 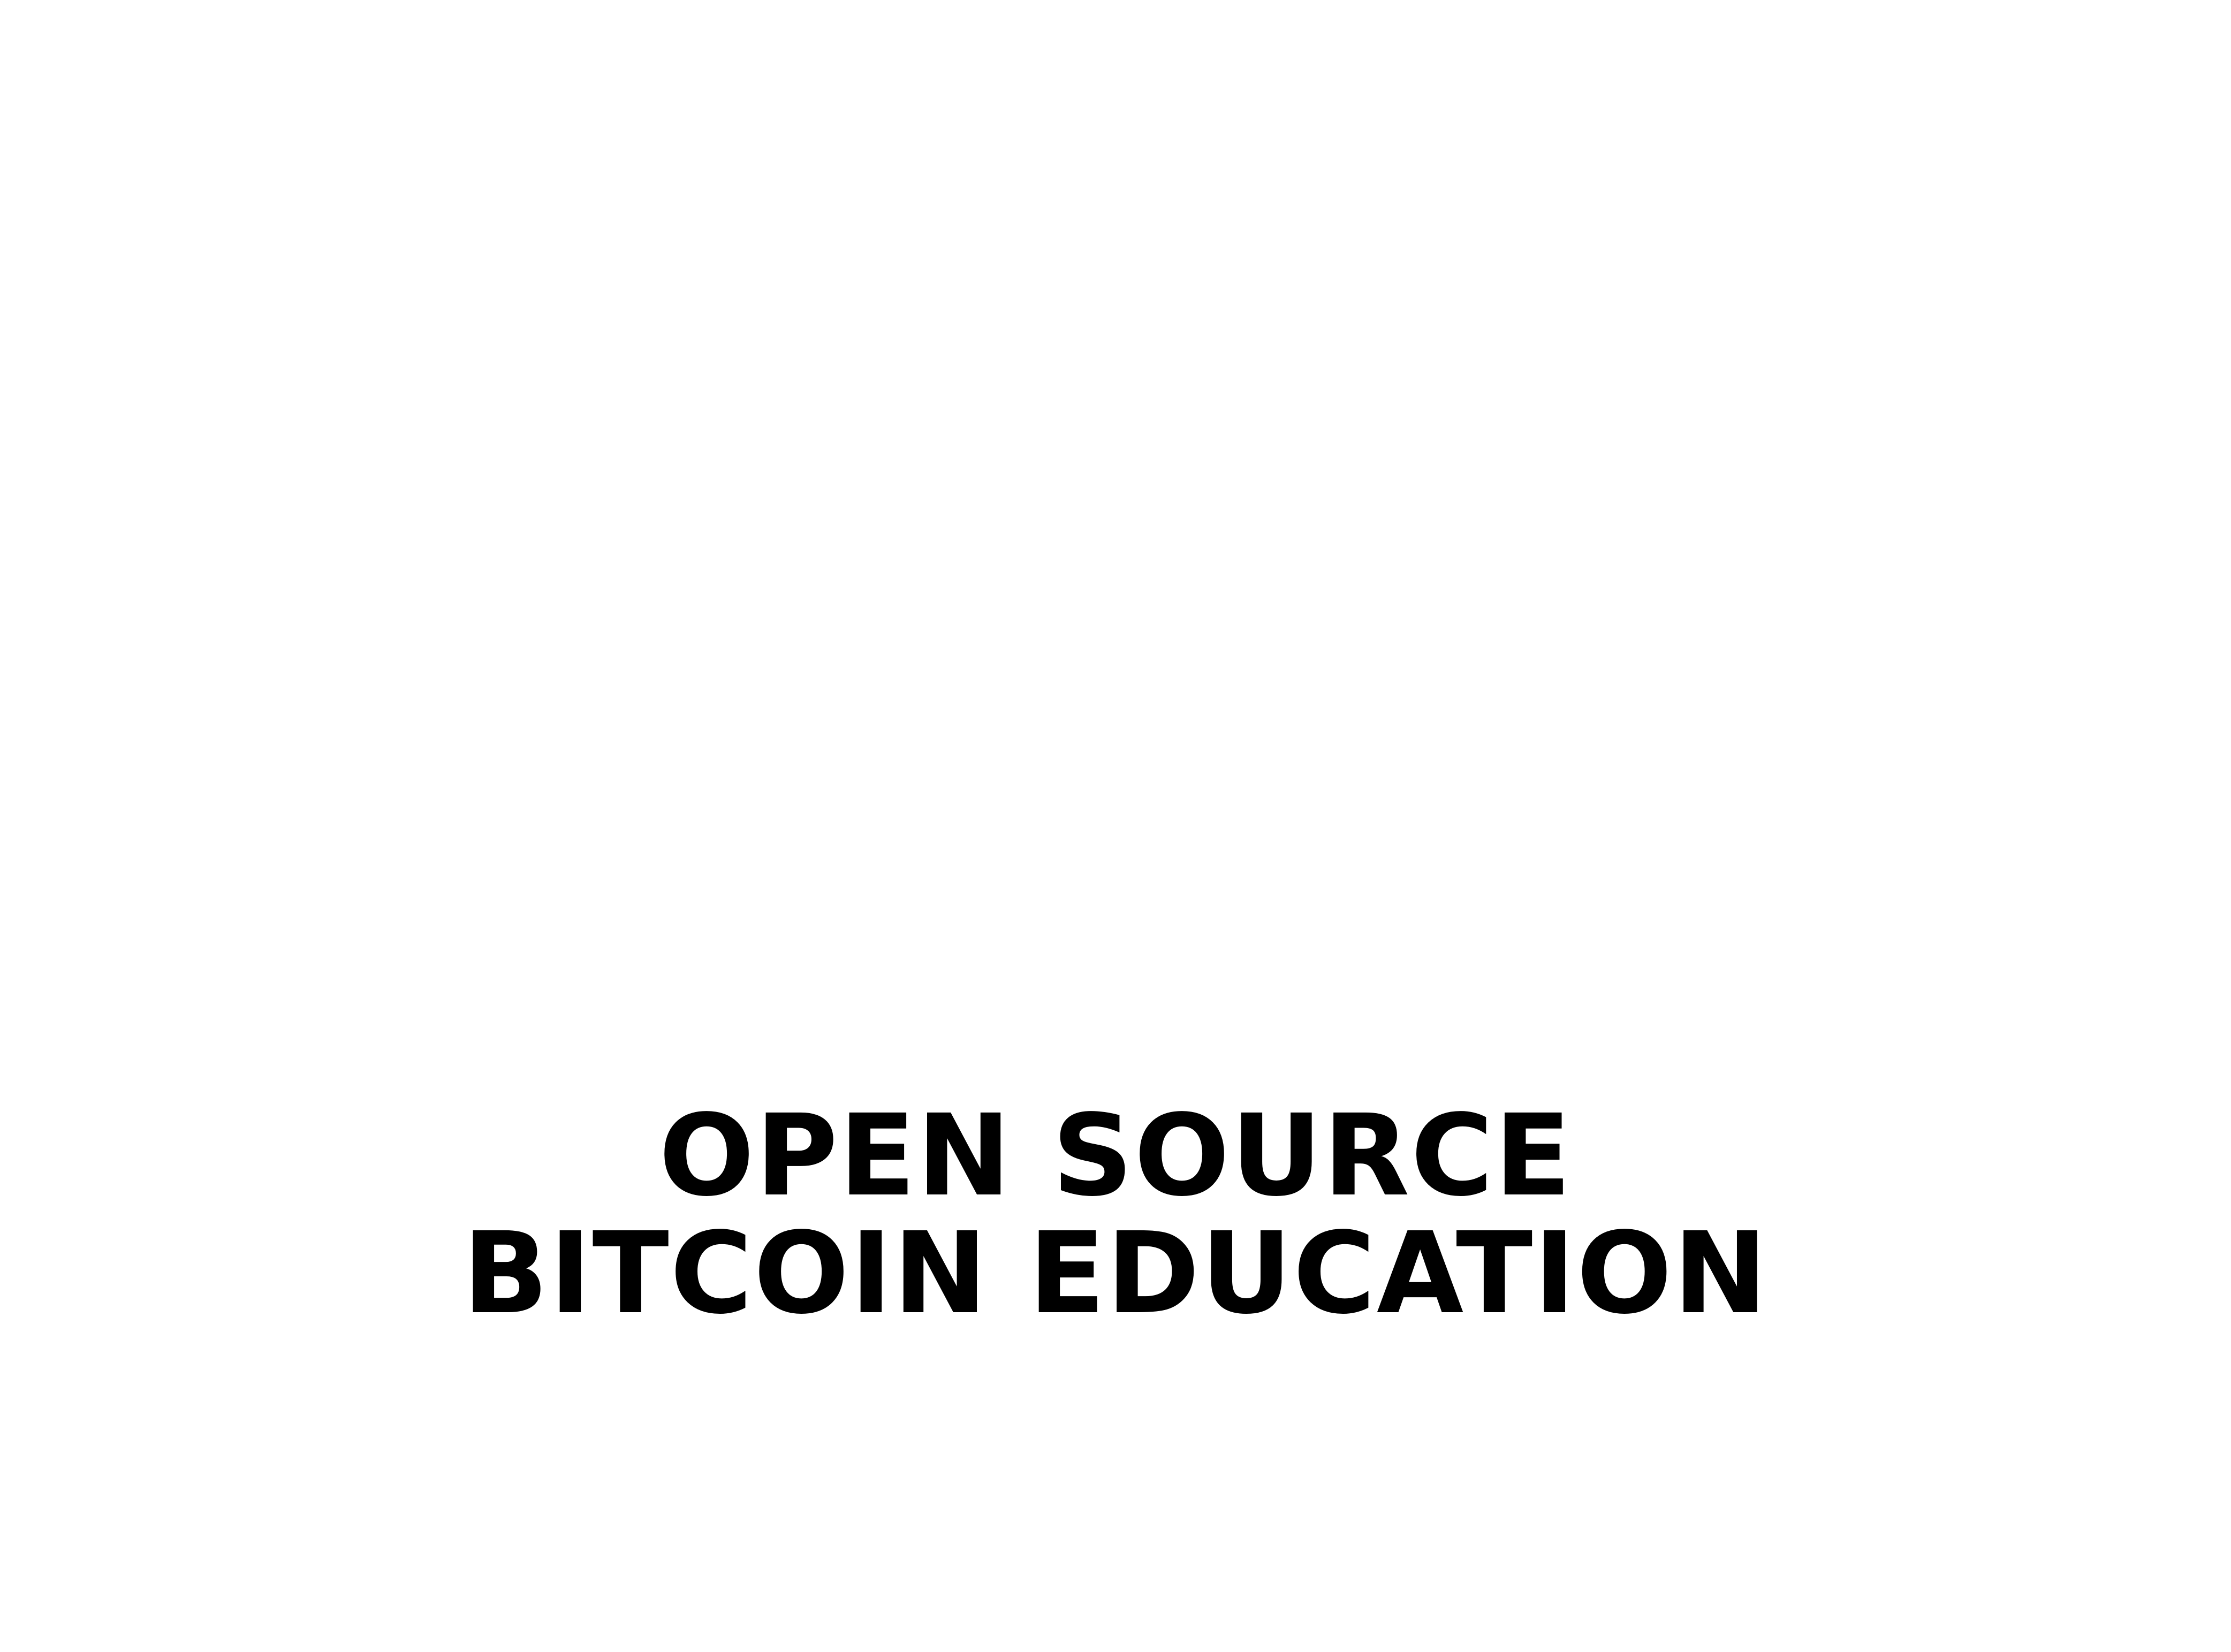 What do you see at coordinates (1115, 1273) in the screenshot?
I see `title-line-2: BITCOIN EDUCATION` at bounding box center [1115, 1273].